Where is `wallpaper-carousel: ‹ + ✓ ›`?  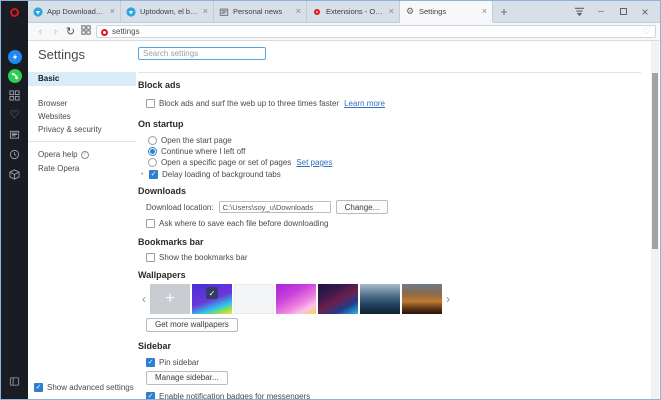 wallpaper-carousel: ‹ + ✓ › is located at coordinates (392, 299).